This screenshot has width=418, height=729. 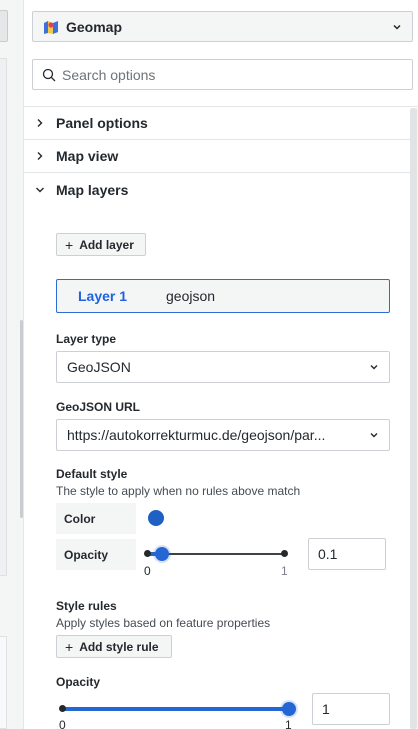 What do you see at coordinates (86, 339) in the screenshot?
I see `layer-type-label: Layer type` at bounding box center [86, 339].